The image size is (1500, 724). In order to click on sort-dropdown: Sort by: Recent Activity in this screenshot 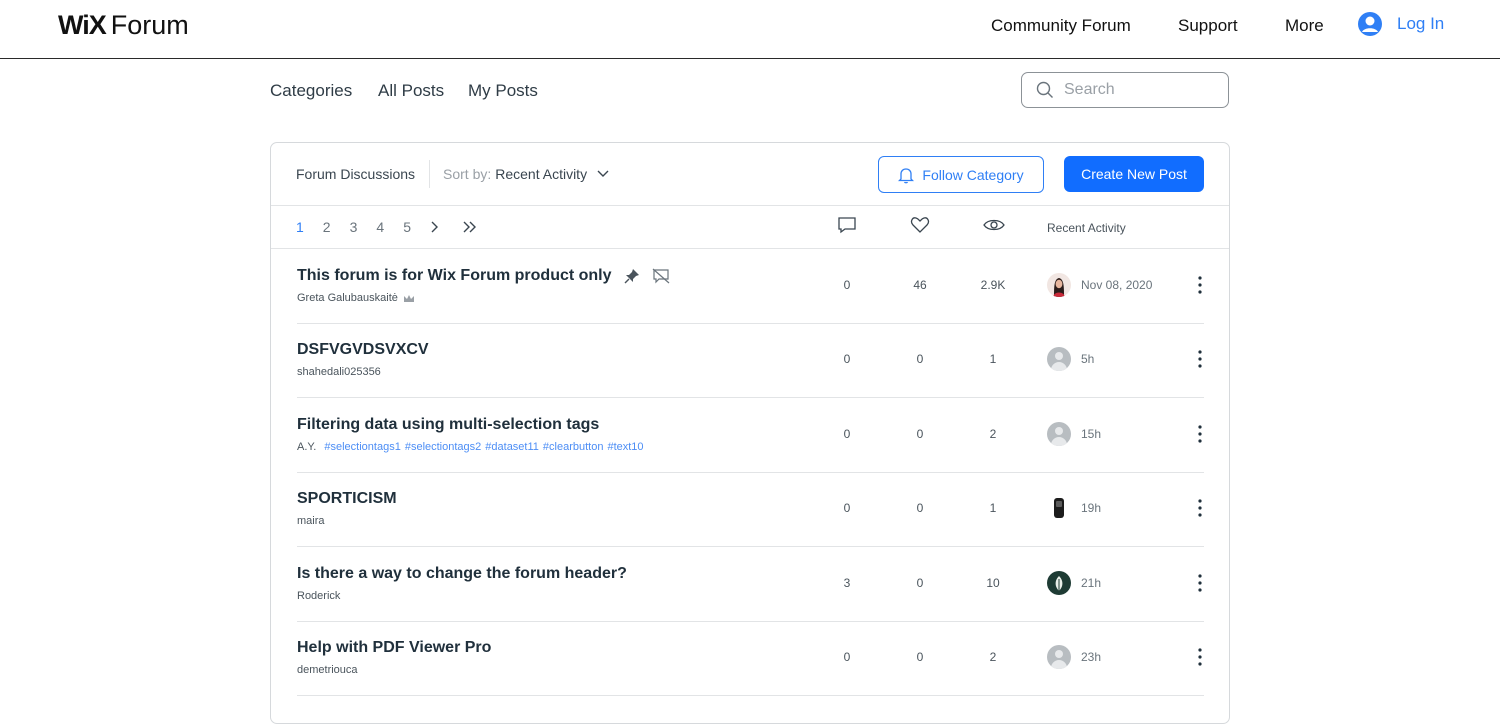, I will do `click(526, 174)`.